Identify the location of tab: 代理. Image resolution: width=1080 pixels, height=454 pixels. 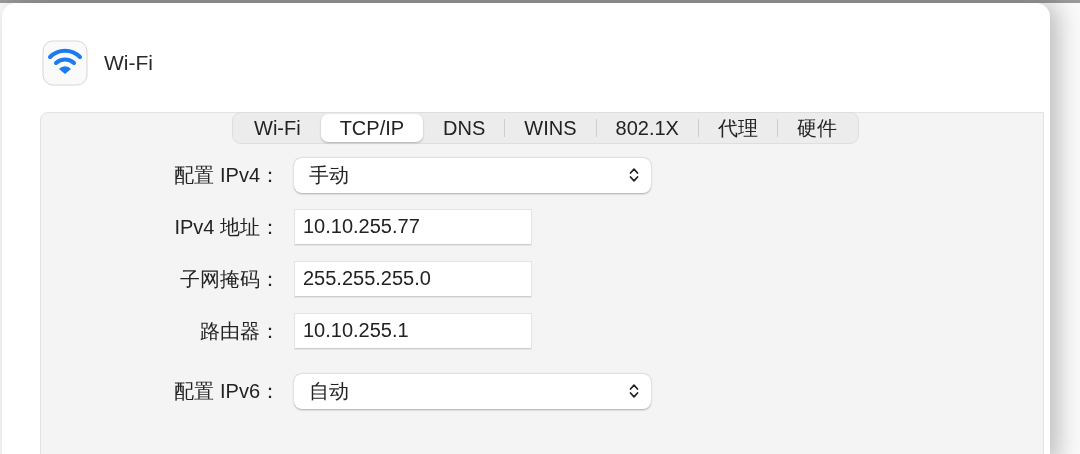
(737, 128).